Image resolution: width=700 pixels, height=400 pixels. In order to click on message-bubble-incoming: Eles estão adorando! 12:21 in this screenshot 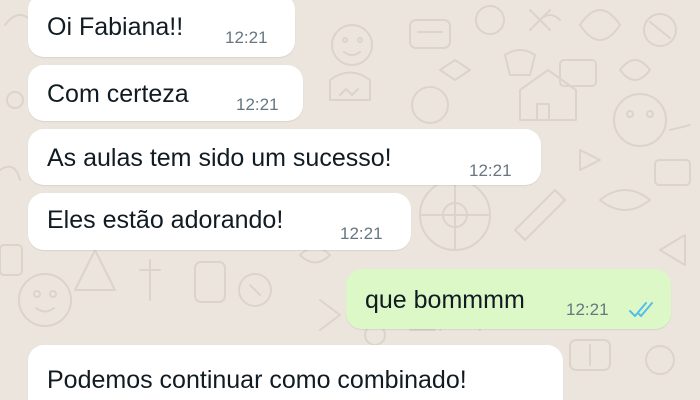, I will do `click(219, 221)`.